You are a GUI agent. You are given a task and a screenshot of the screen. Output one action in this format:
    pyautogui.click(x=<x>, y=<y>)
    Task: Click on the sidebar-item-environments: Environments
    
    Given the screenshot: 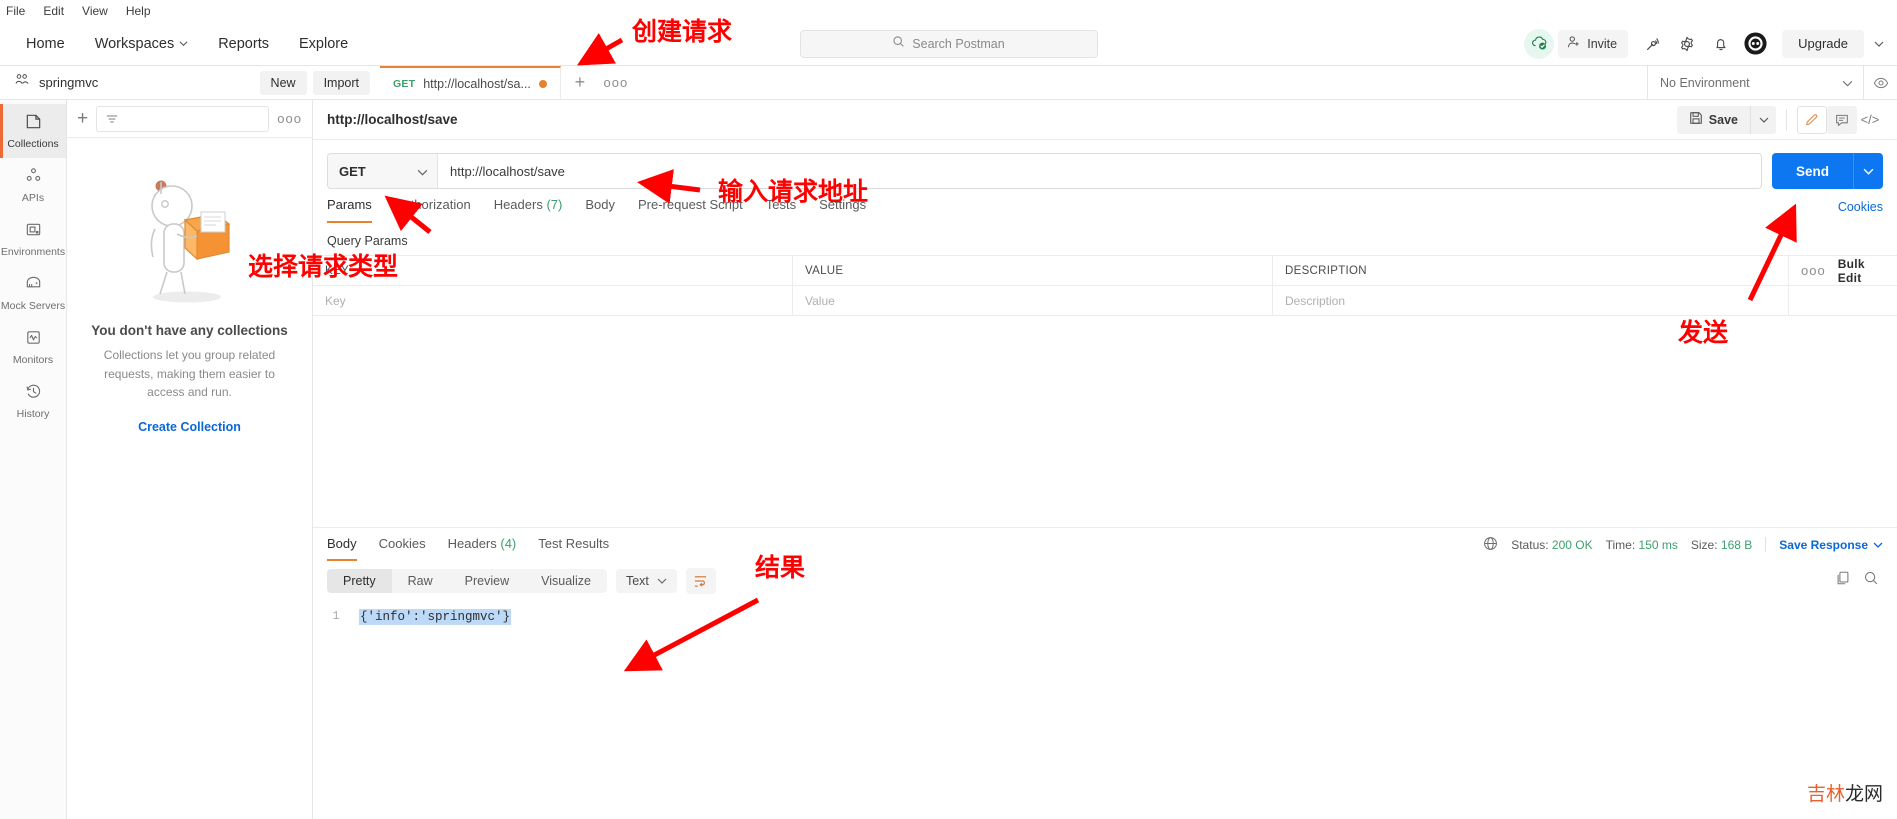 What is the action you would take?
    pyautogui.click(x=33, y=239)
    